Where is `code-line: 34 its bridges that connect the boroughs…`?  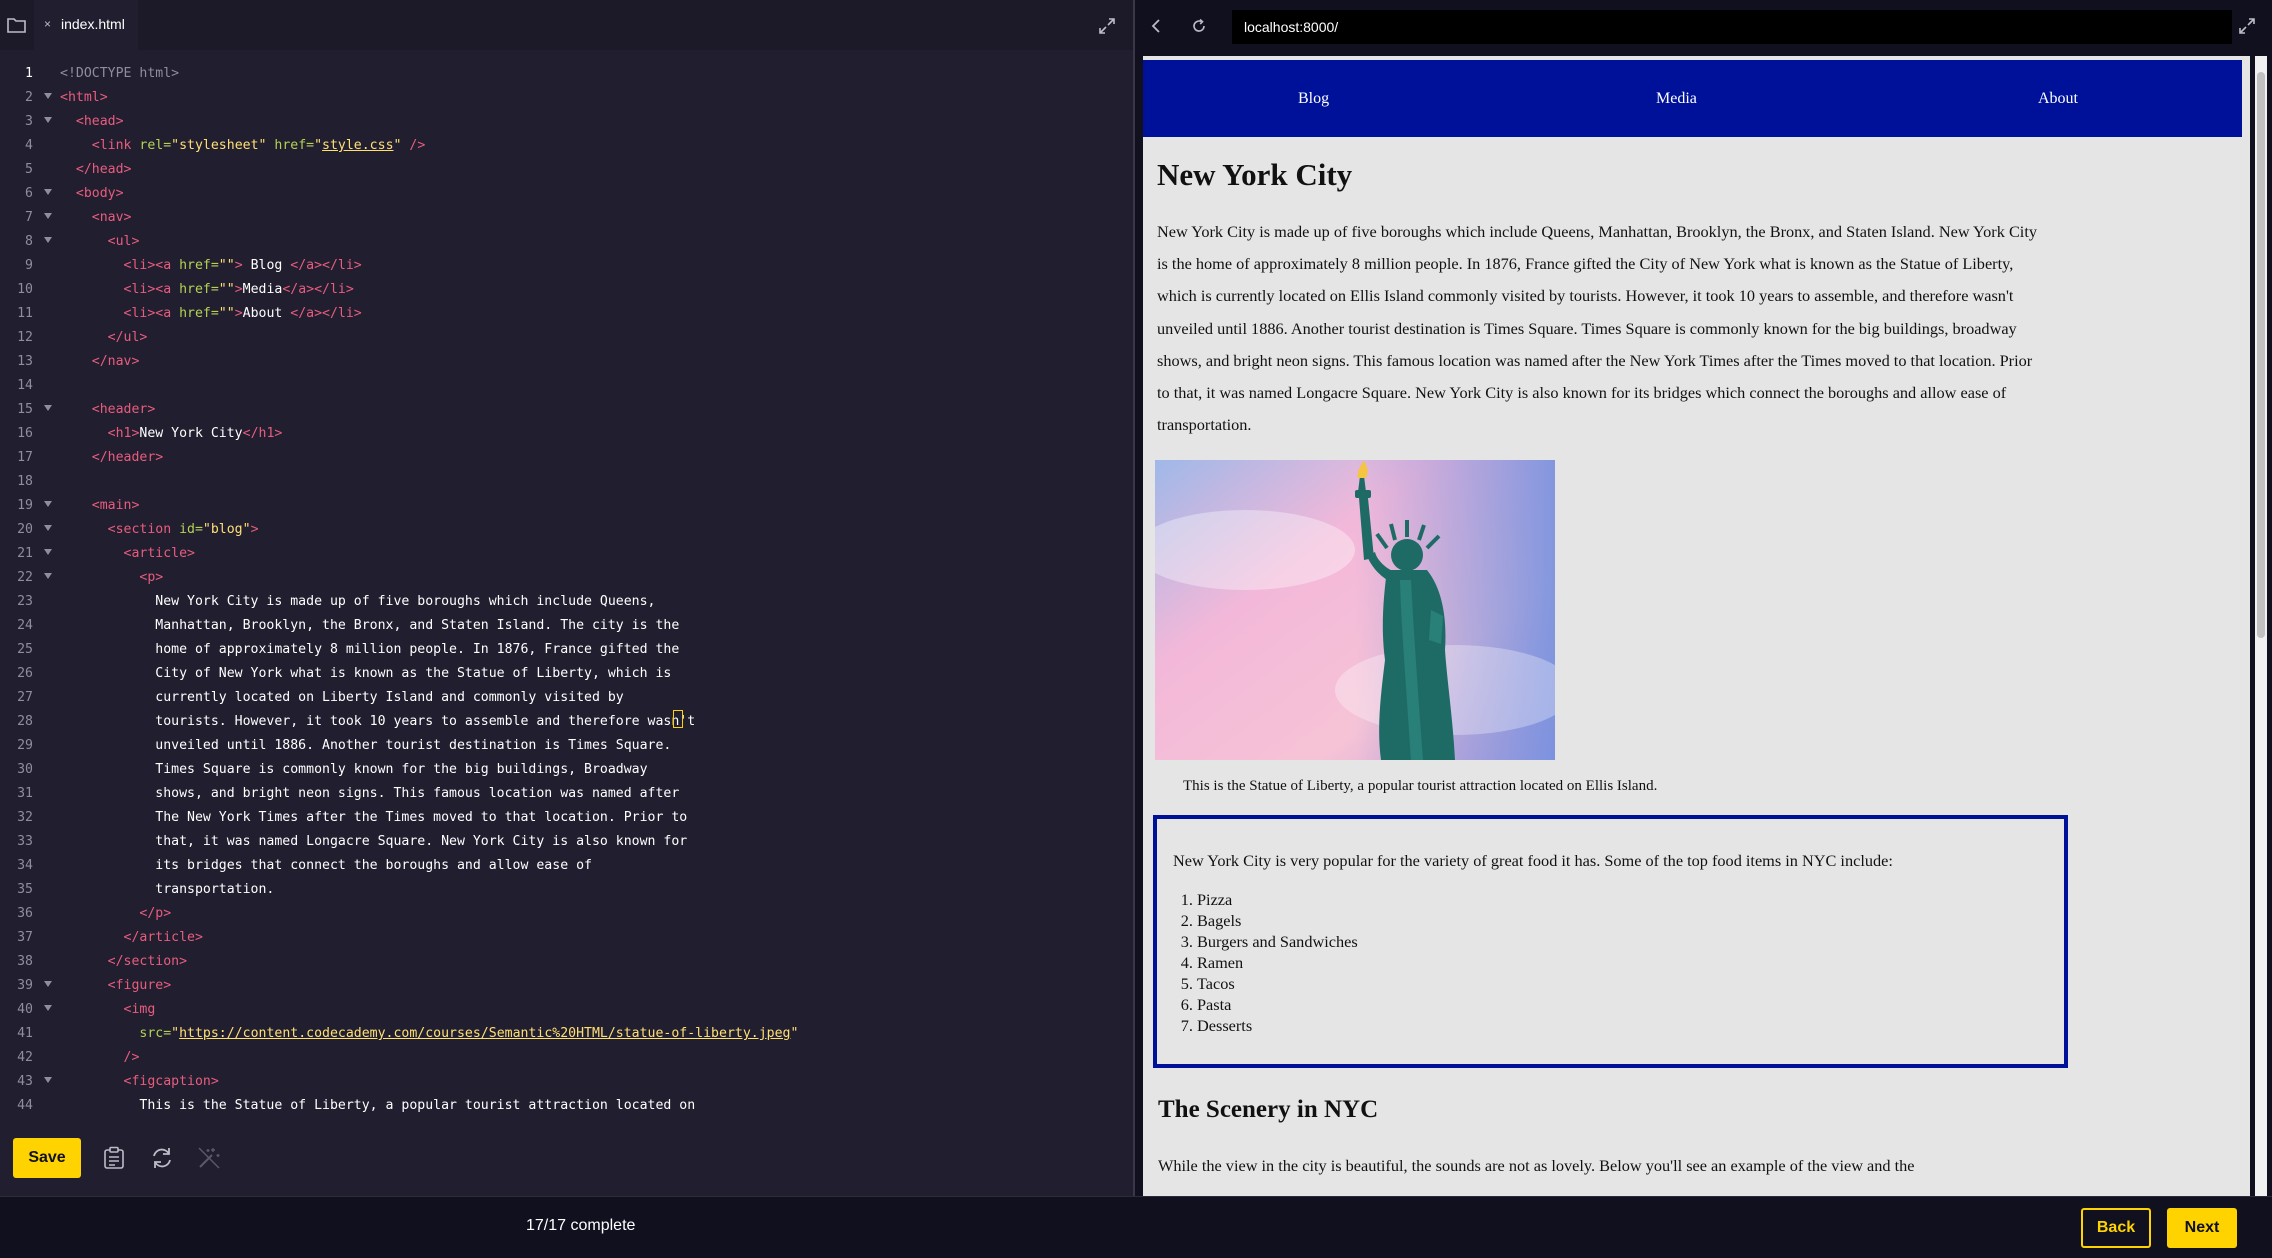
code-line: 34 its bridges that connect the boroughs… is located at coordinates (566, 866).